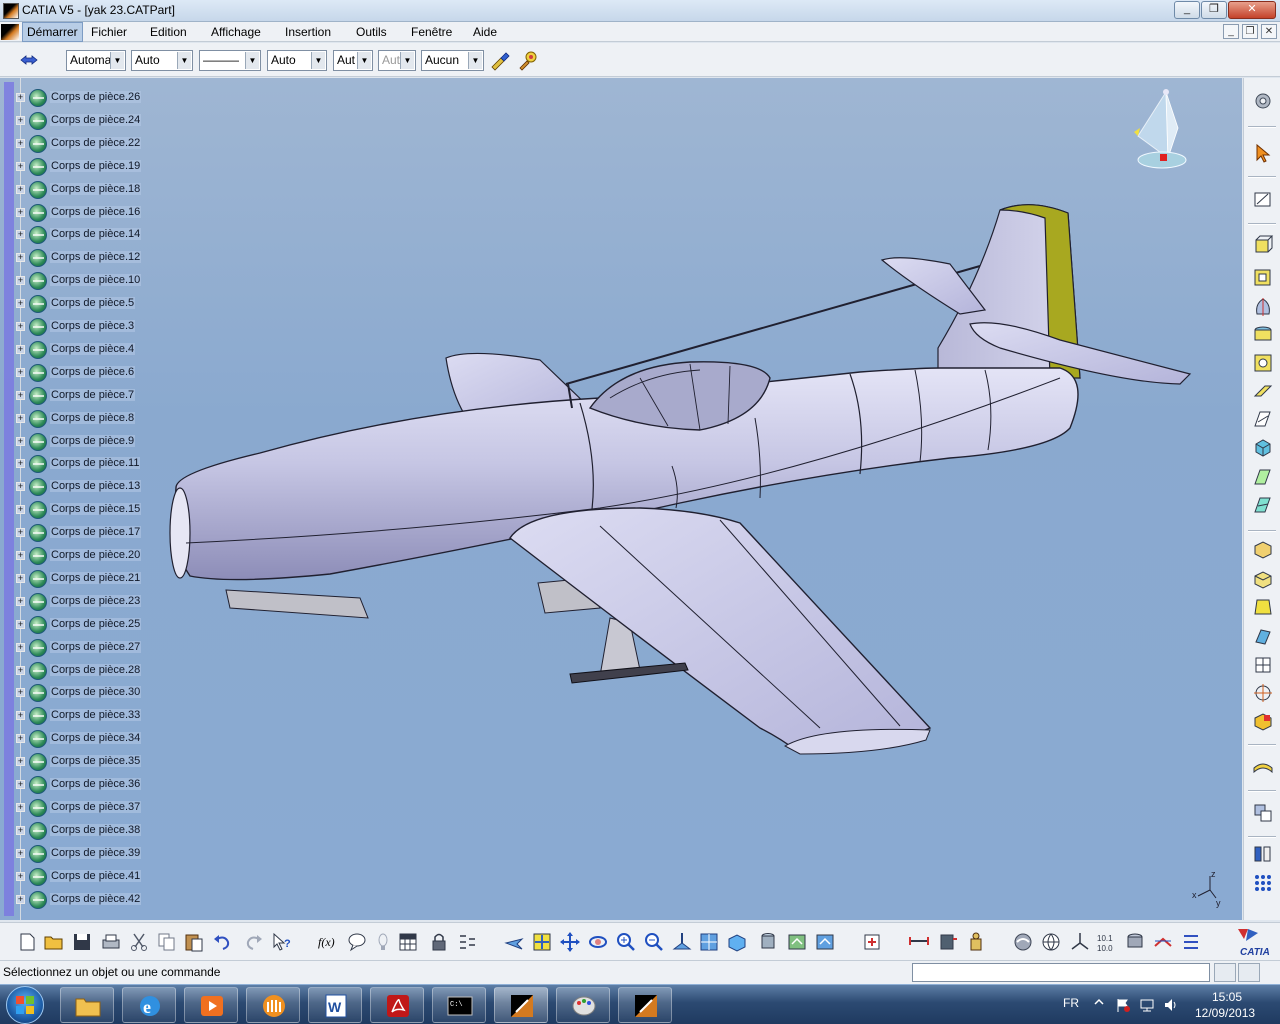 The image size is (1280, 1024). Describe the element at coordinates (1227, 997) in the screenshot. I see `clock-time: 15:05` at that location.